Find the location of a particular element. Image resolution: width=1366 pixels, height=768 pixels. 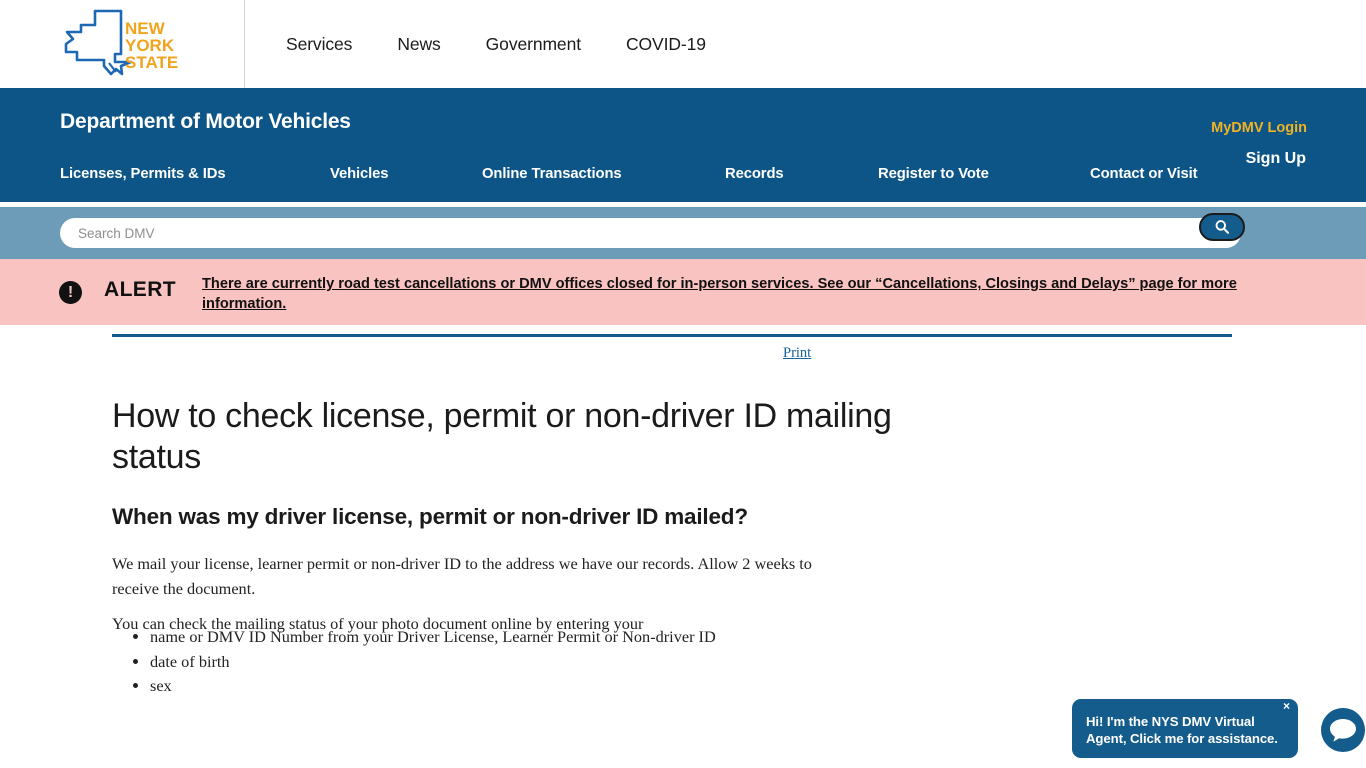

dmv-site-title: Department of Motor Vehicles is located at coordinates (205, 122).